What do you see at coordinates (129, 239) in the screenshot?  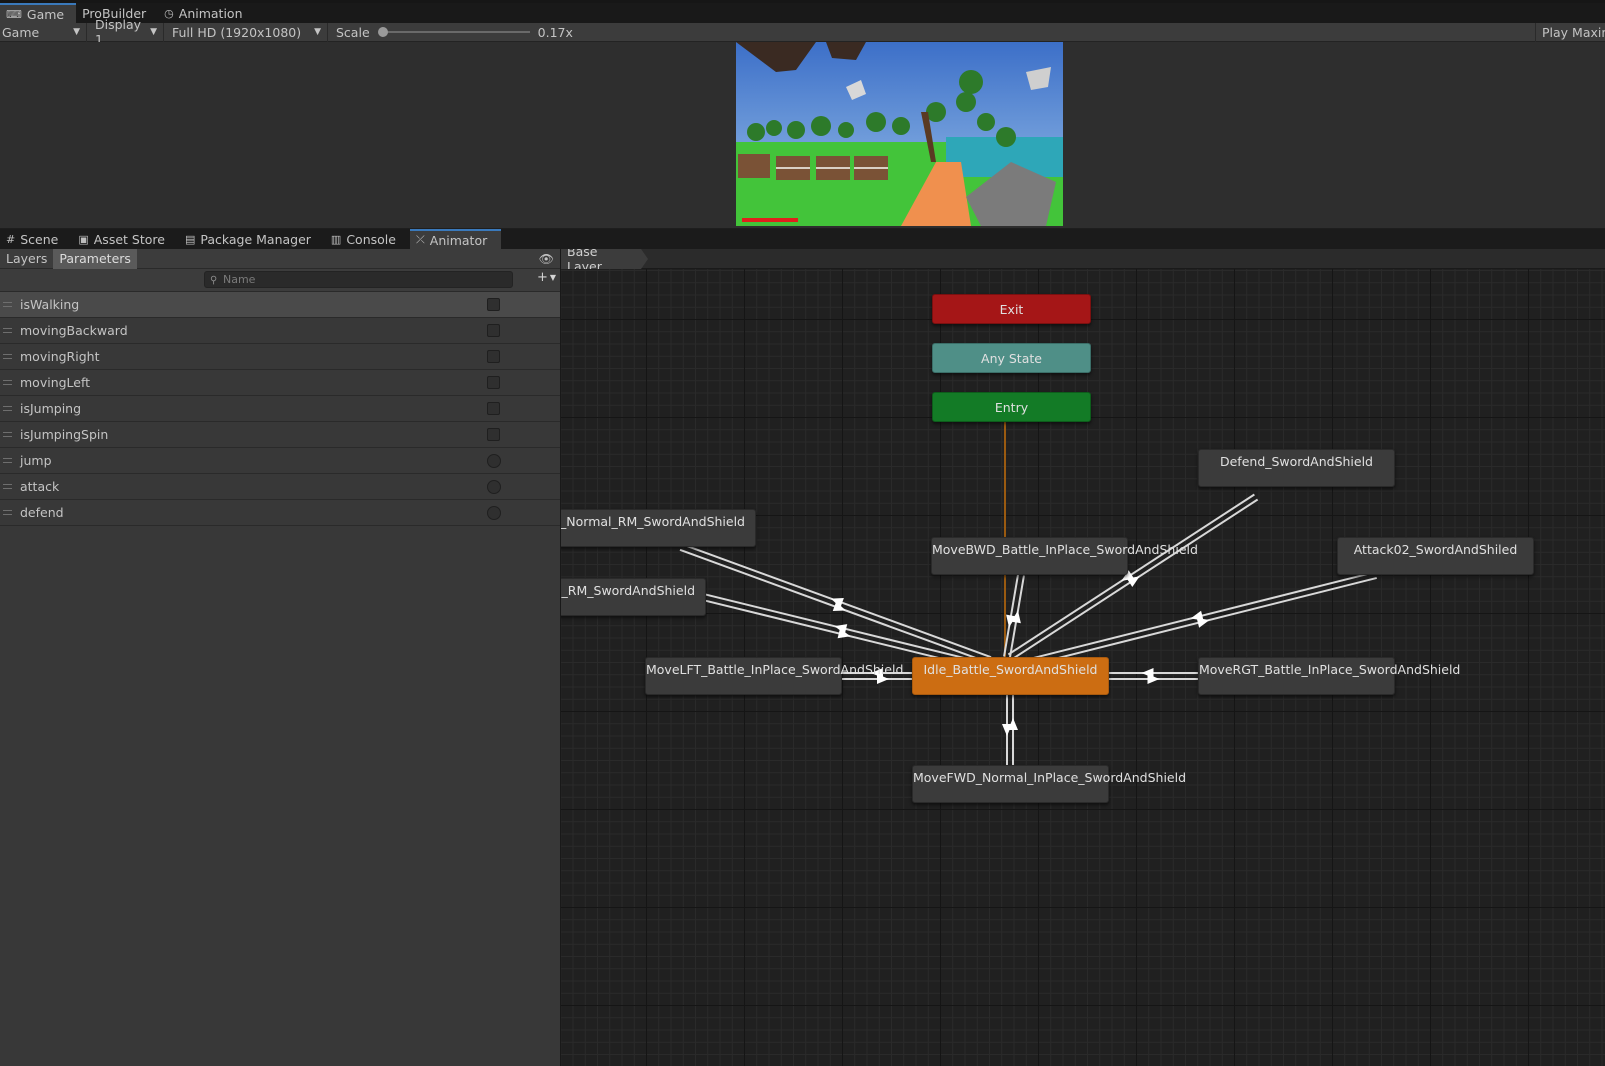 I see `tab-label: Asset Store` at bounding box center [129, 239].